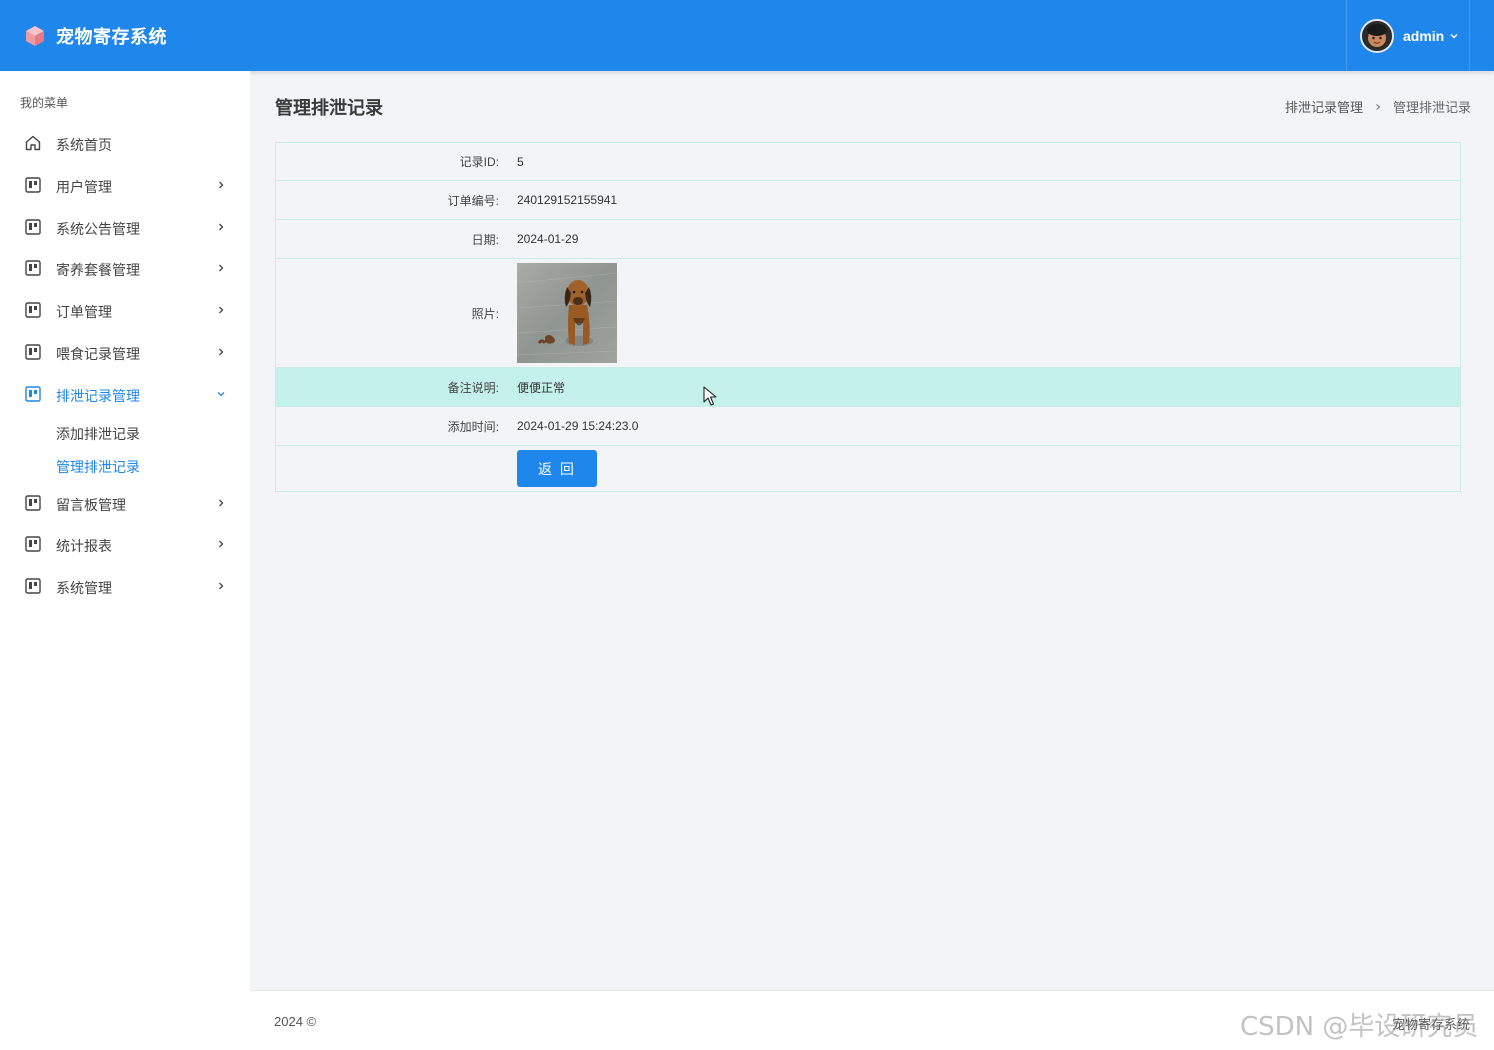  What do you see at coordinates (125, 185) in the screenshot?
I see `sidebar-item-users: 用户管理` at bounding box center [125, 185].